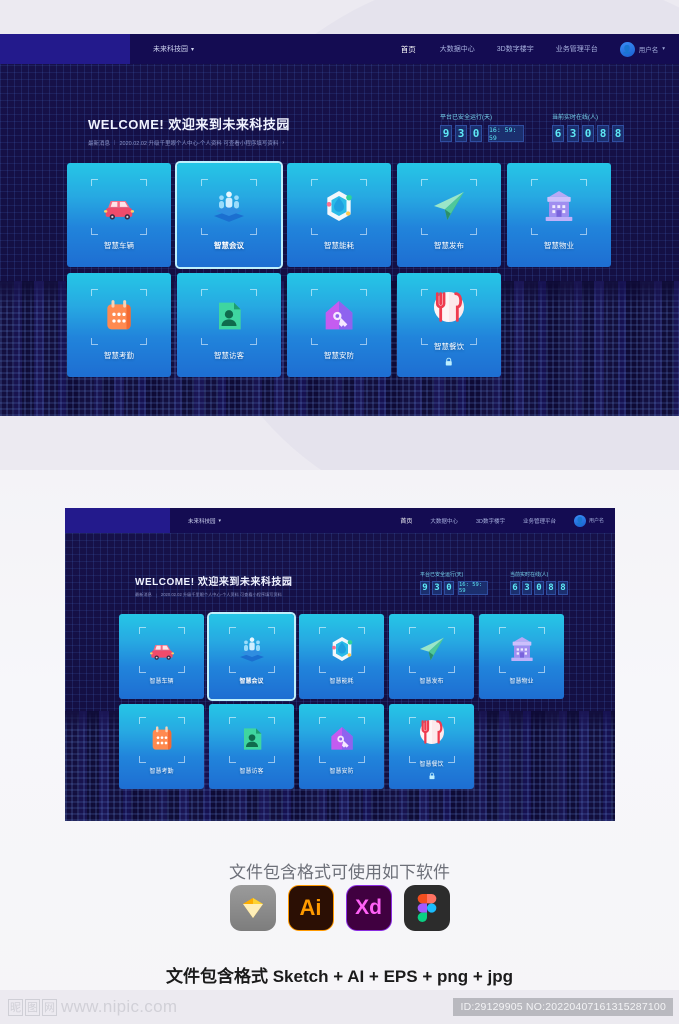  What do you see at coordinates (99, 144) in the screenshot?
I see `news-label: 最新消息` at bounding box center [99, 144].